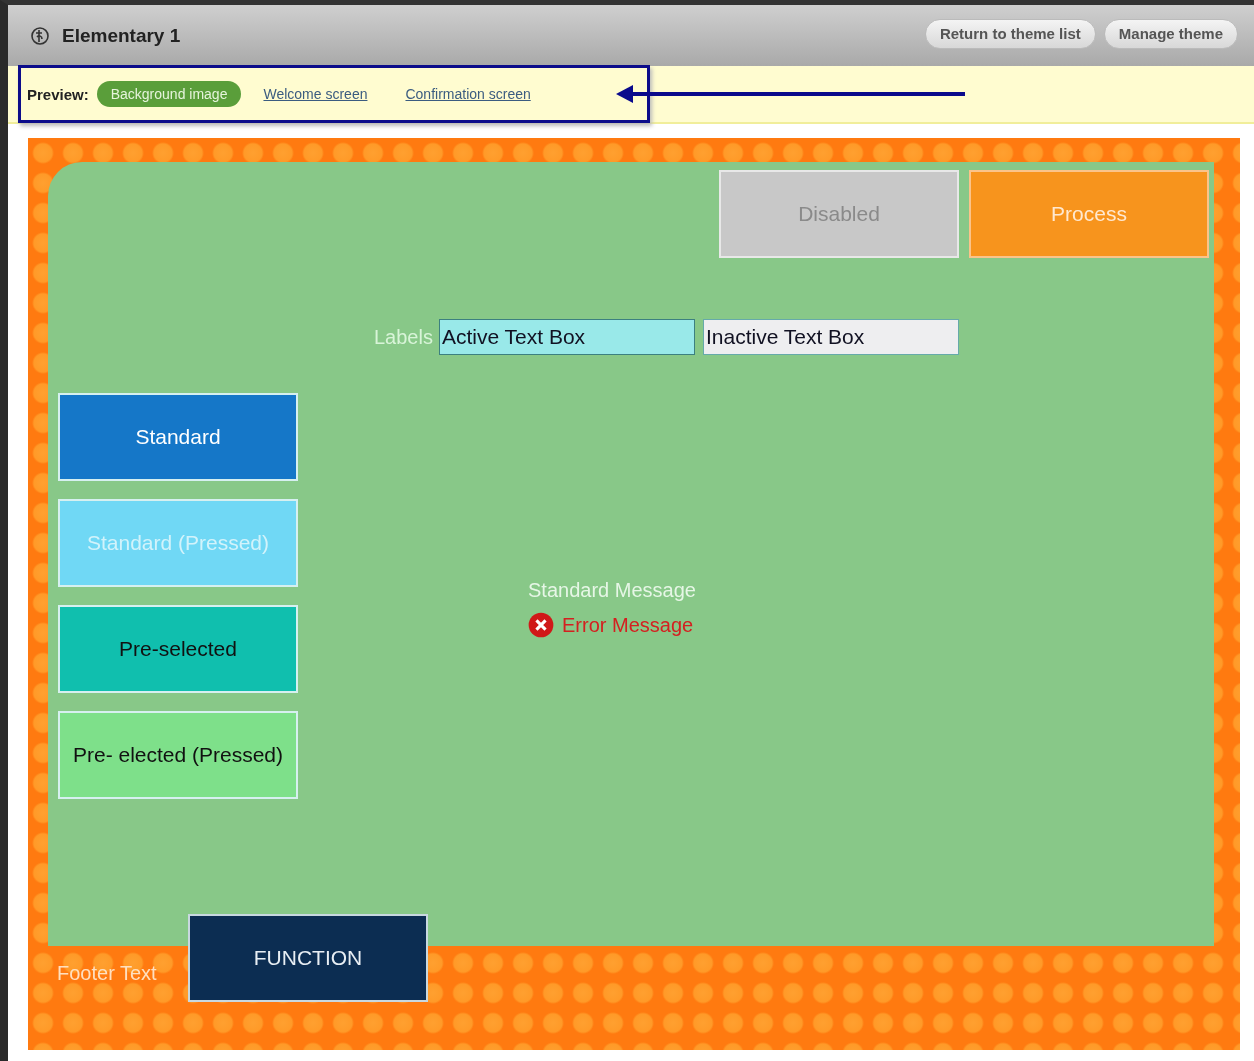  I want to click on standard-message: Standard Message, so click(612, 590).